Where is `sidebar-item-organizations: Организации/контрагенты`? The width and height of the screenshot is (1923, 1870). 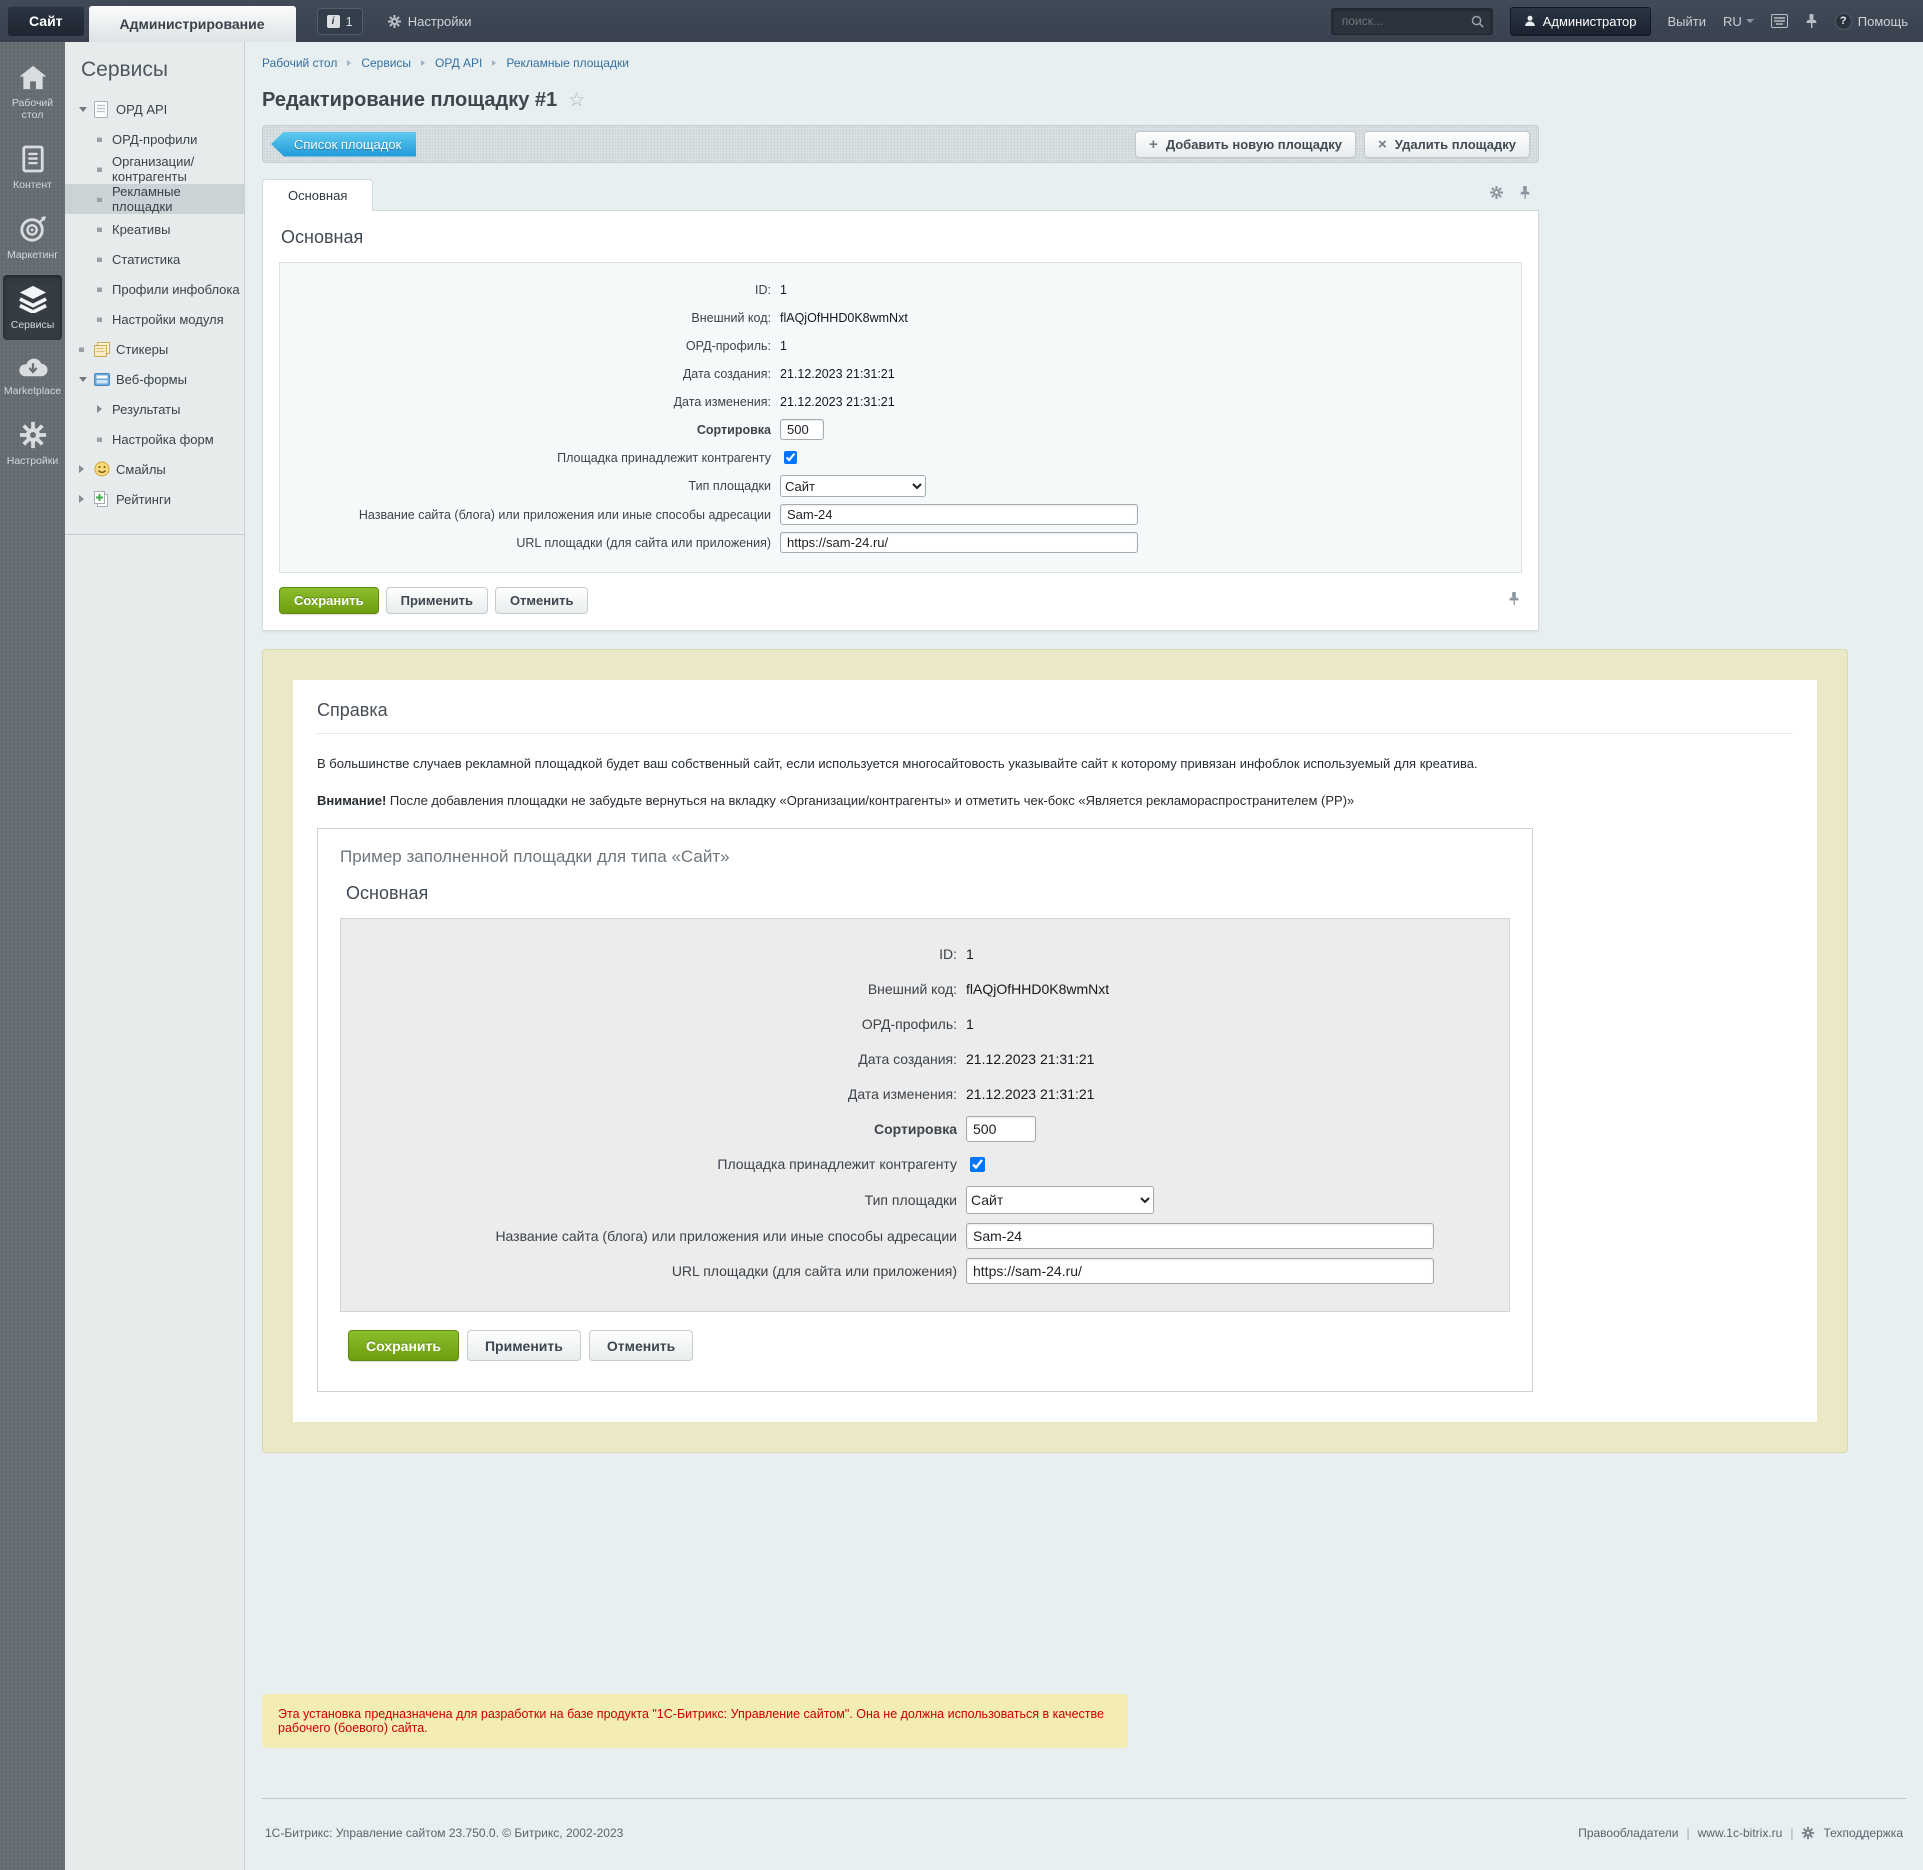
sidebar-item-organizations: Организации/контрагенты is located at coordinates (154, 169).